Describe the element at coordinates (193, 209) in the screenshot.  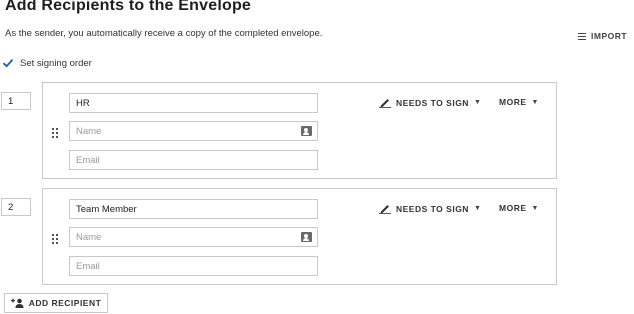
I see `role-input: Team Member` at that location.